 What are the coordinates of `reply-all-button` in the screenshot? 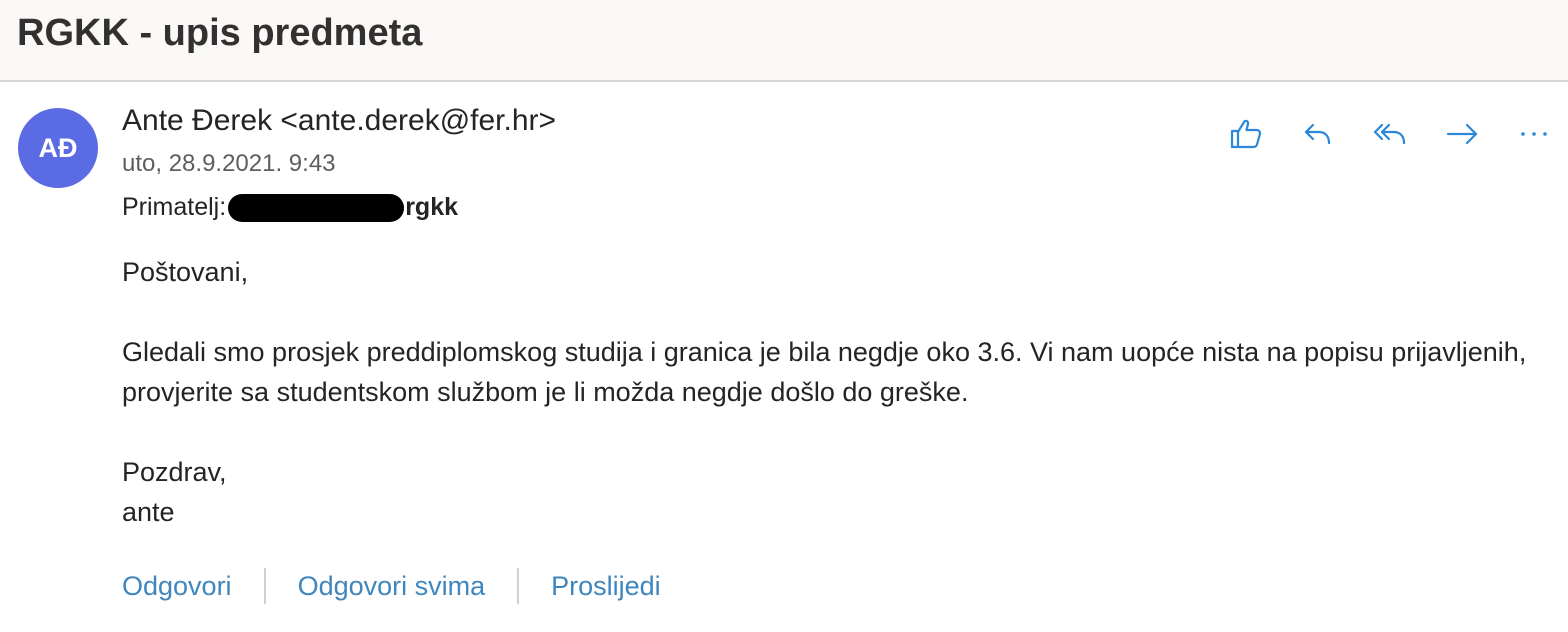 It's located at (1390, 134).